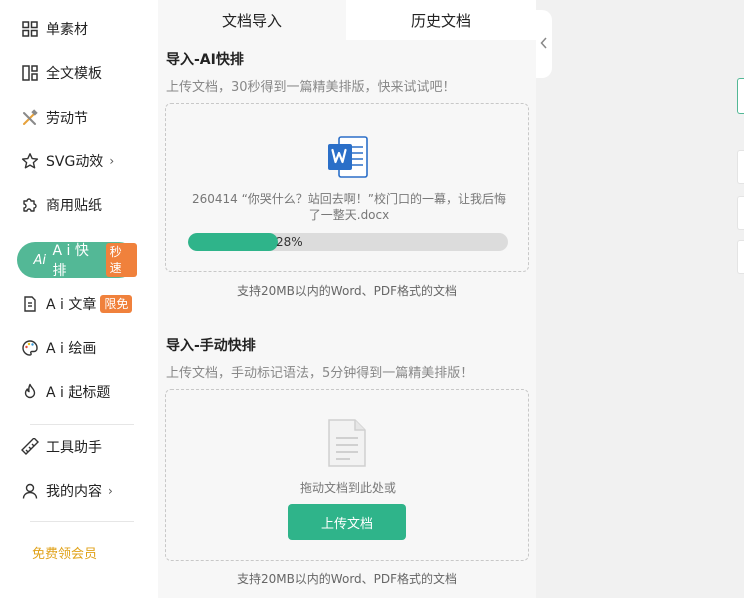 Image resolution: width=744 pixels, height=598 pixels. I want to click on flame-icon, so click(30, 392).